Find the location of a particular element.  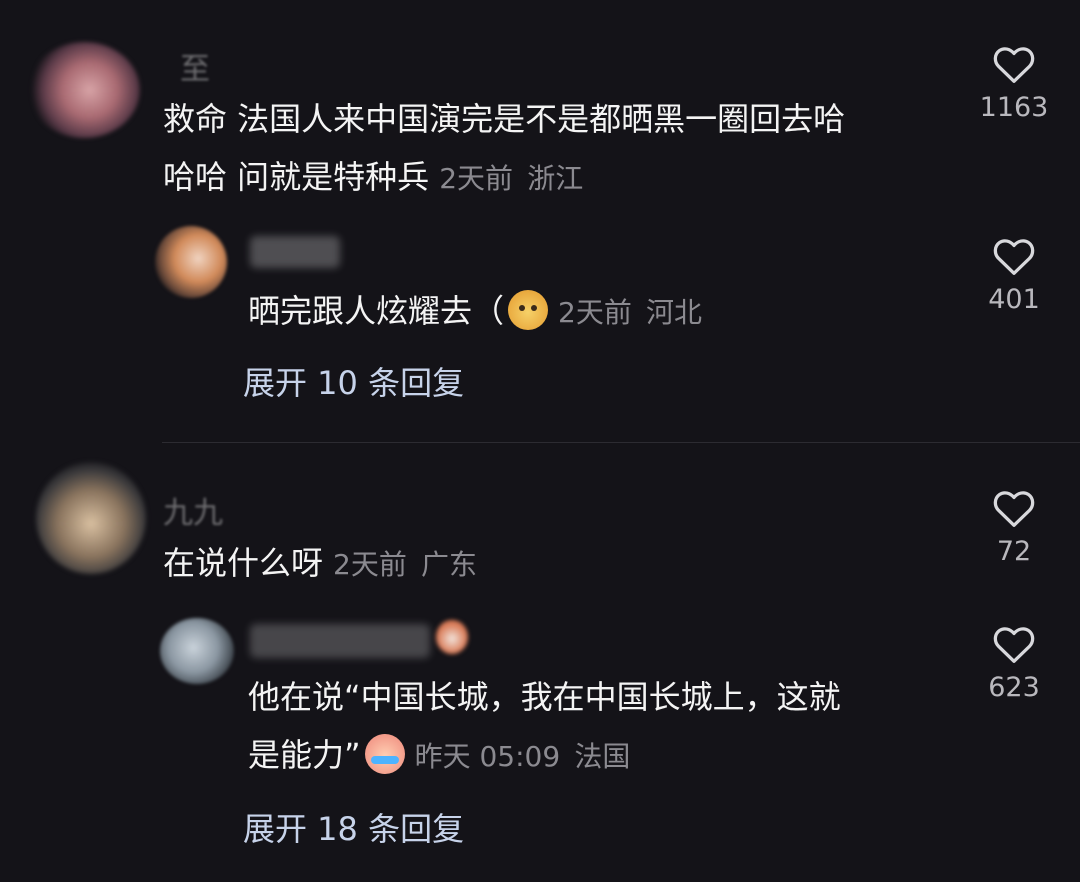

reply-text-line: 他在说“中国长城，我在中国长城上，这就 is located at coordinates (544, 697).